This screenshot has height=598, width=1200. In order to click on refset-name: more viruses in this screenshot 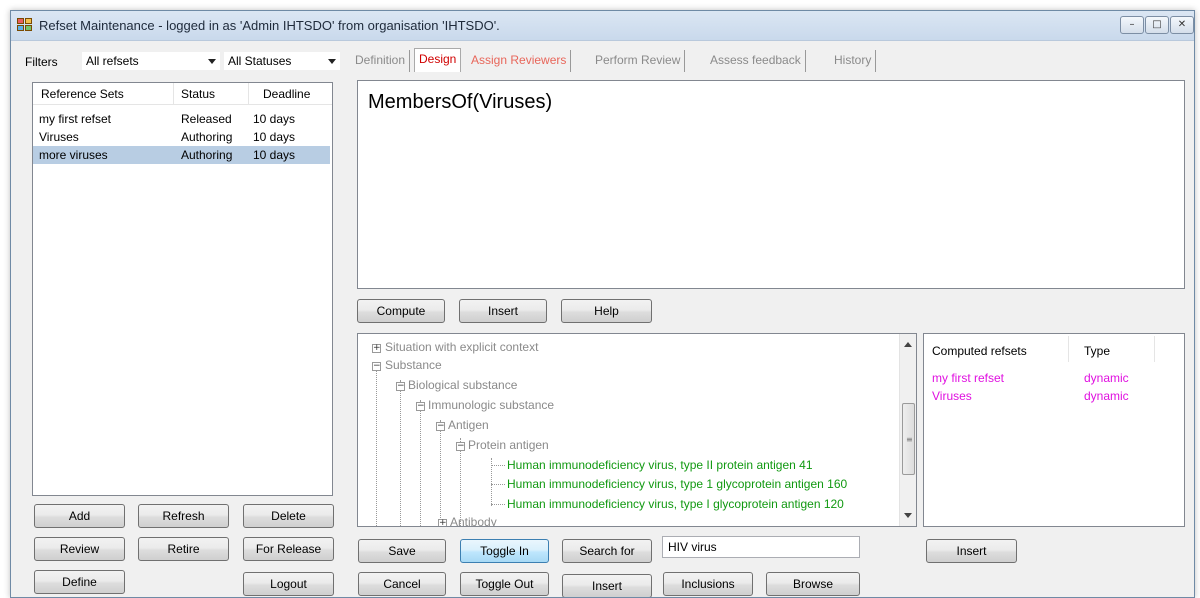, I will do `click(73, 155)`.